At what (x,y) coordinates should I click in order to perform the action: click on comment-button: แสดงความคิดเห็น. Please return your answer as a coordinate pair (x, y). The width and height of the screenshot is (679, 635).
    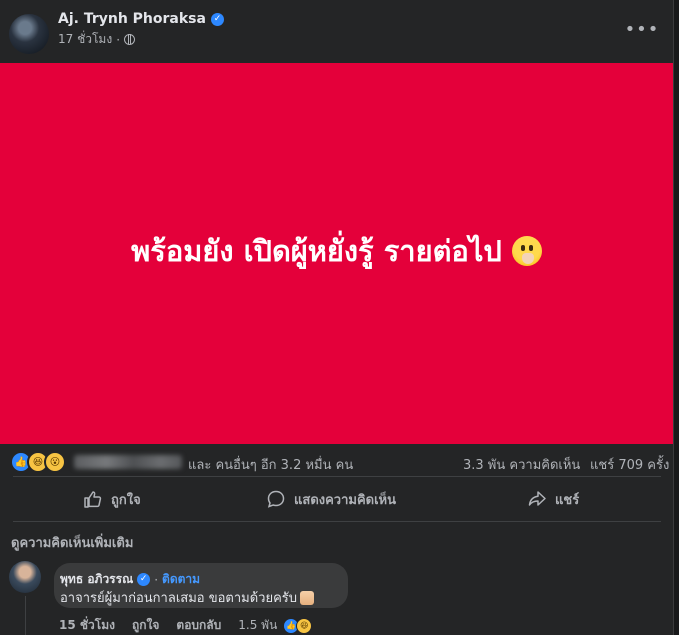
    Looking at the image, I should click on (331, 499).